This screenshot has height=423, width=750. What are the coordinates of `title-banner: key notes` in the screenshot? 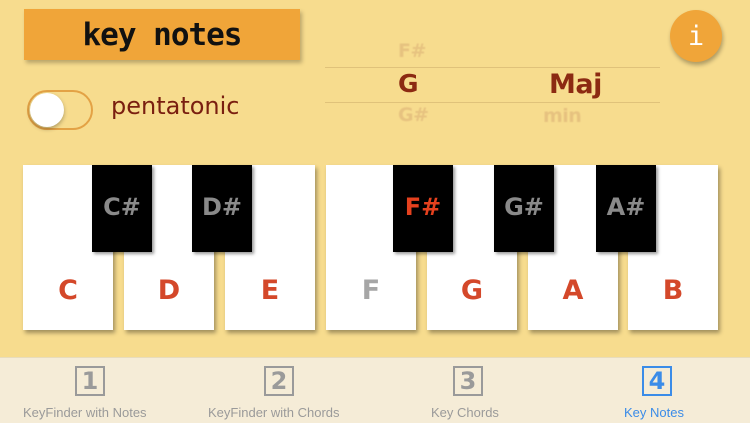 It's located at (162, 34).